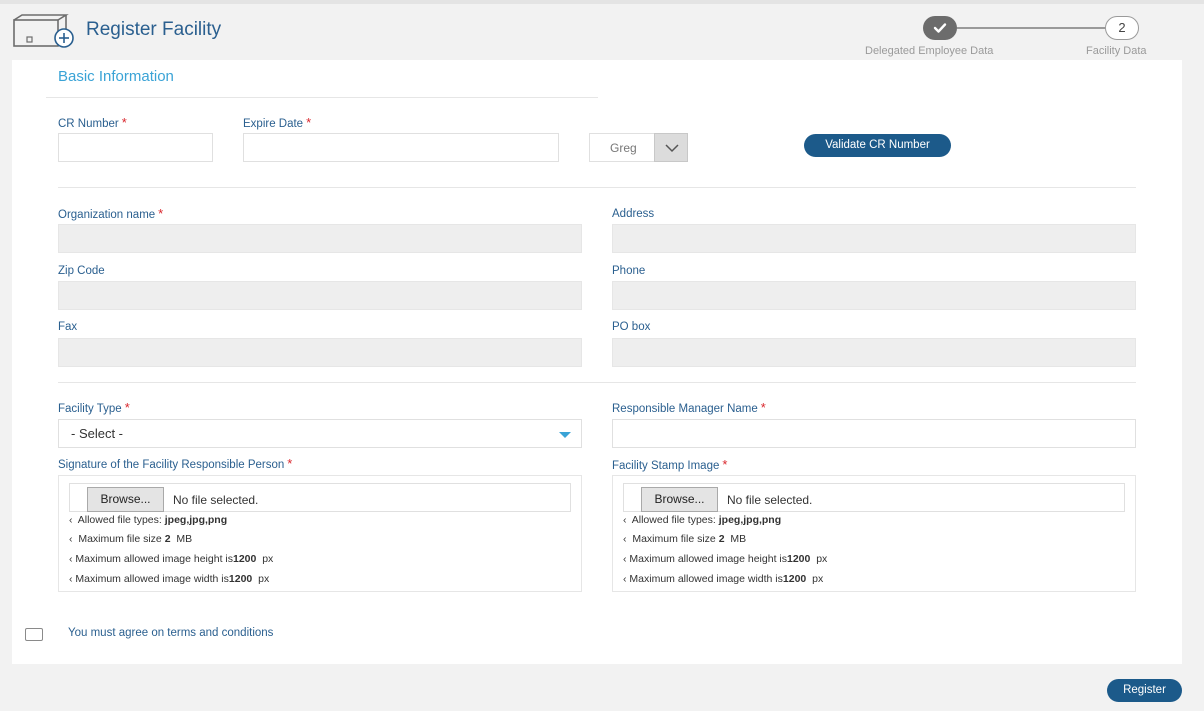  Describe the element at coordinates (320, 352) in the screenshot. I see `fax-field` at that location.